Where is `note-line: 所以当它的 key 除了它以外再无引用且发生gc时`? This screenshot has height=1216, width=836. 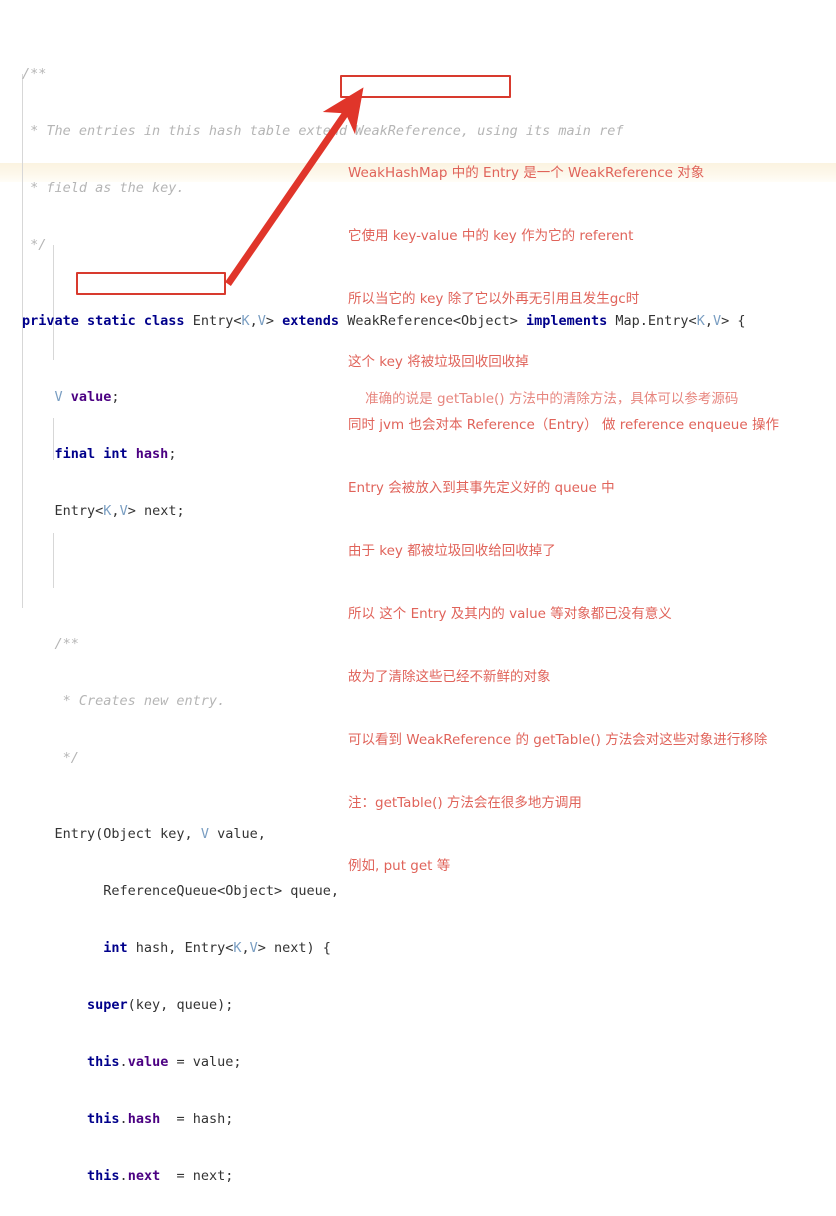 note-line: 所以当它的 key 除了它以外再无引用且发生gc时 is located at coordinates (494, 299).